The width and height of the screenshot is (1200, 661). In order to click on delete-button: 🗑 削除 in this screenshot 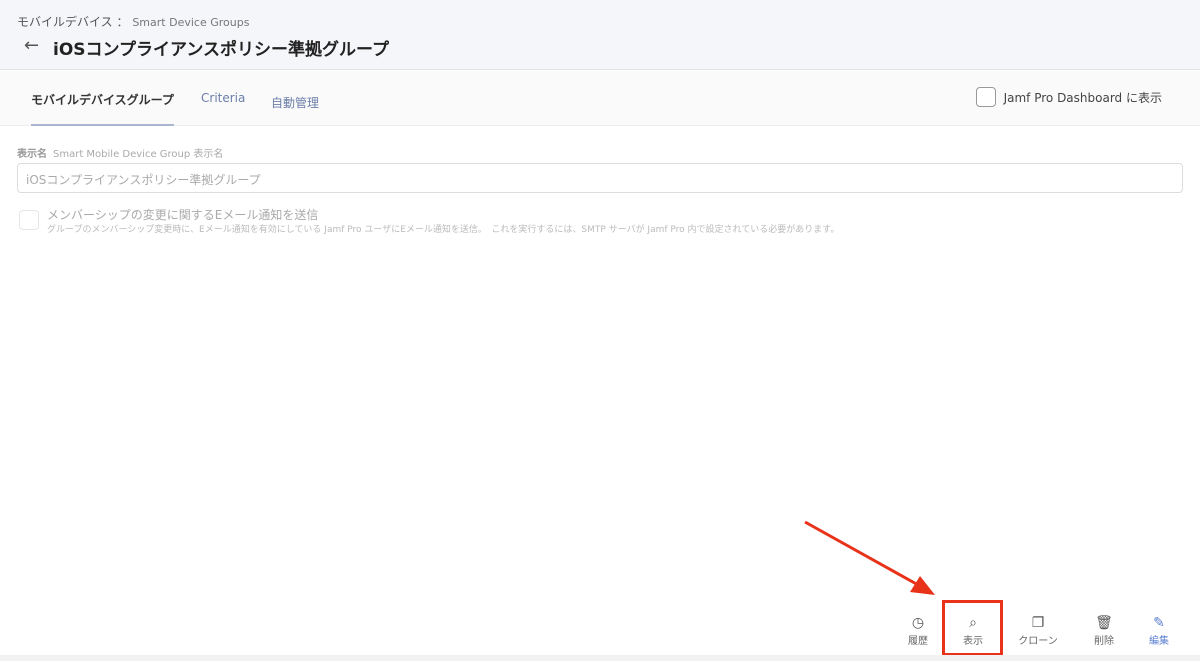, I will do `click(1104, 631)`.